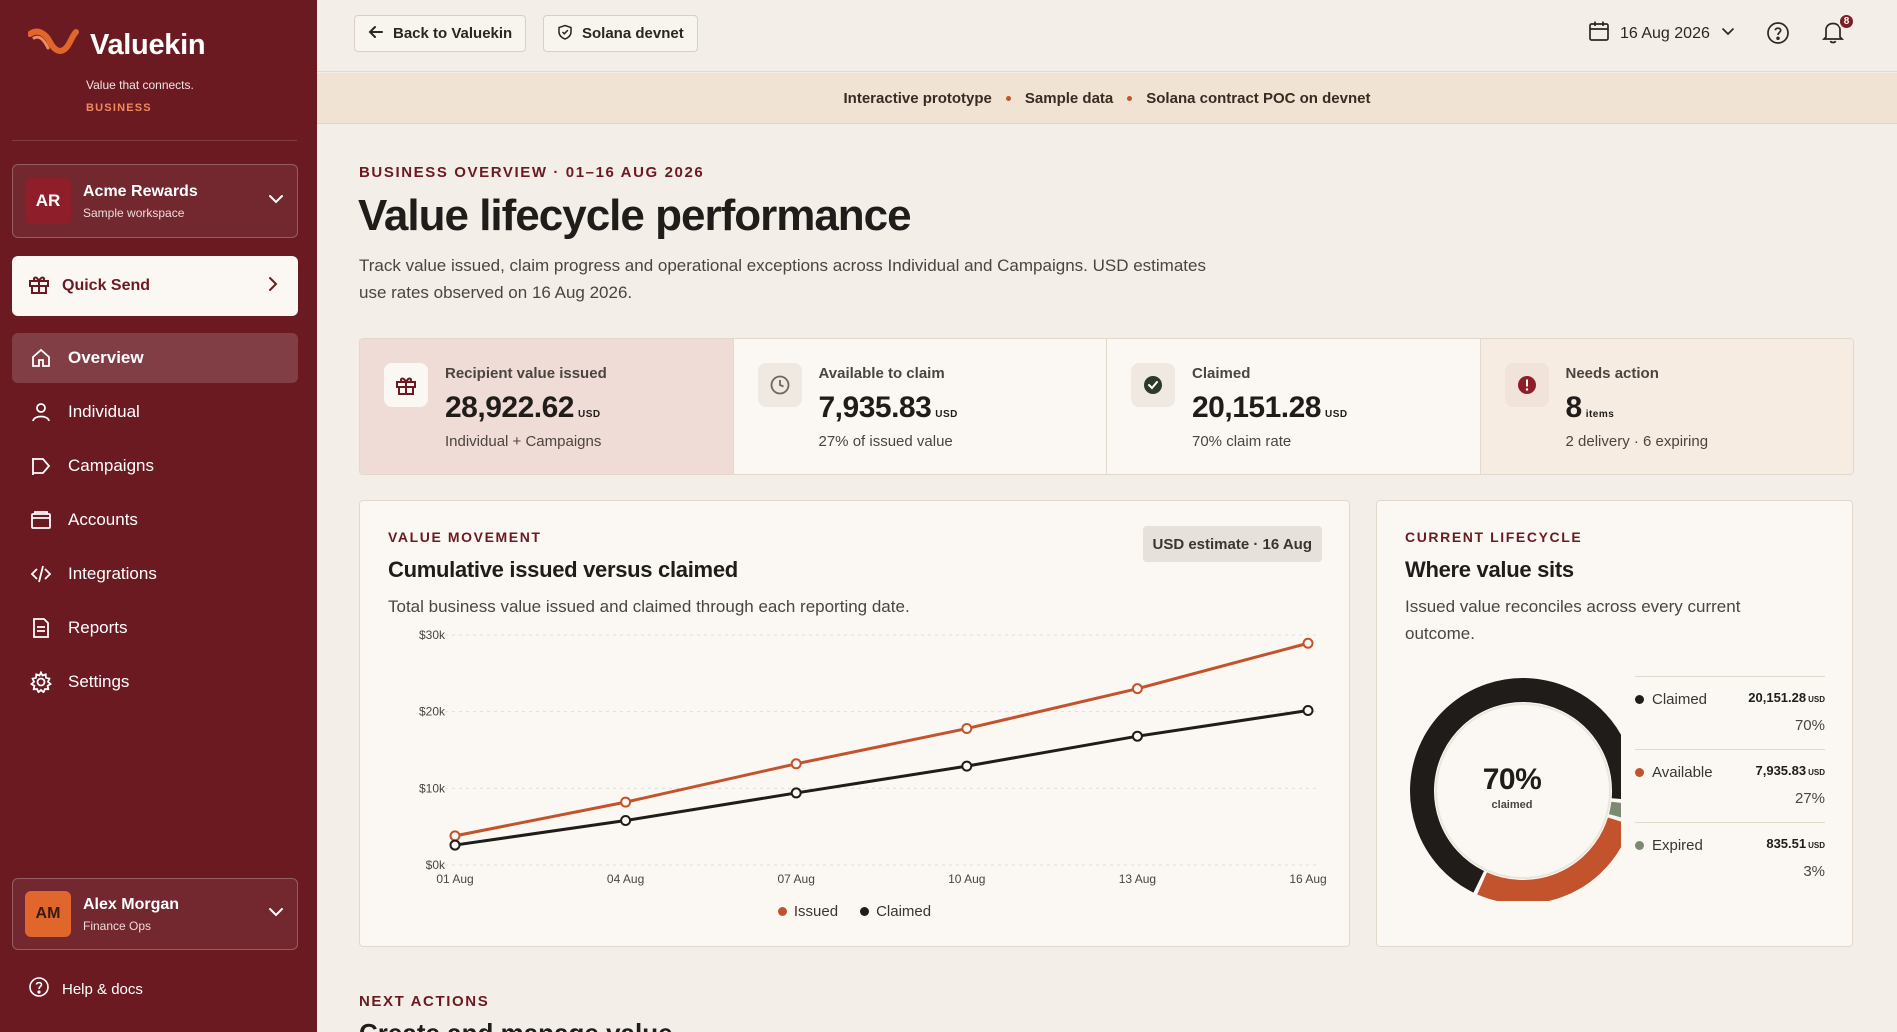 This screenshot has height=1032, width=1897. What do you see at coordinates (1600, 414) in the screenshot?
I see `kpi-unit: items` at bounding box center [1600, 414].